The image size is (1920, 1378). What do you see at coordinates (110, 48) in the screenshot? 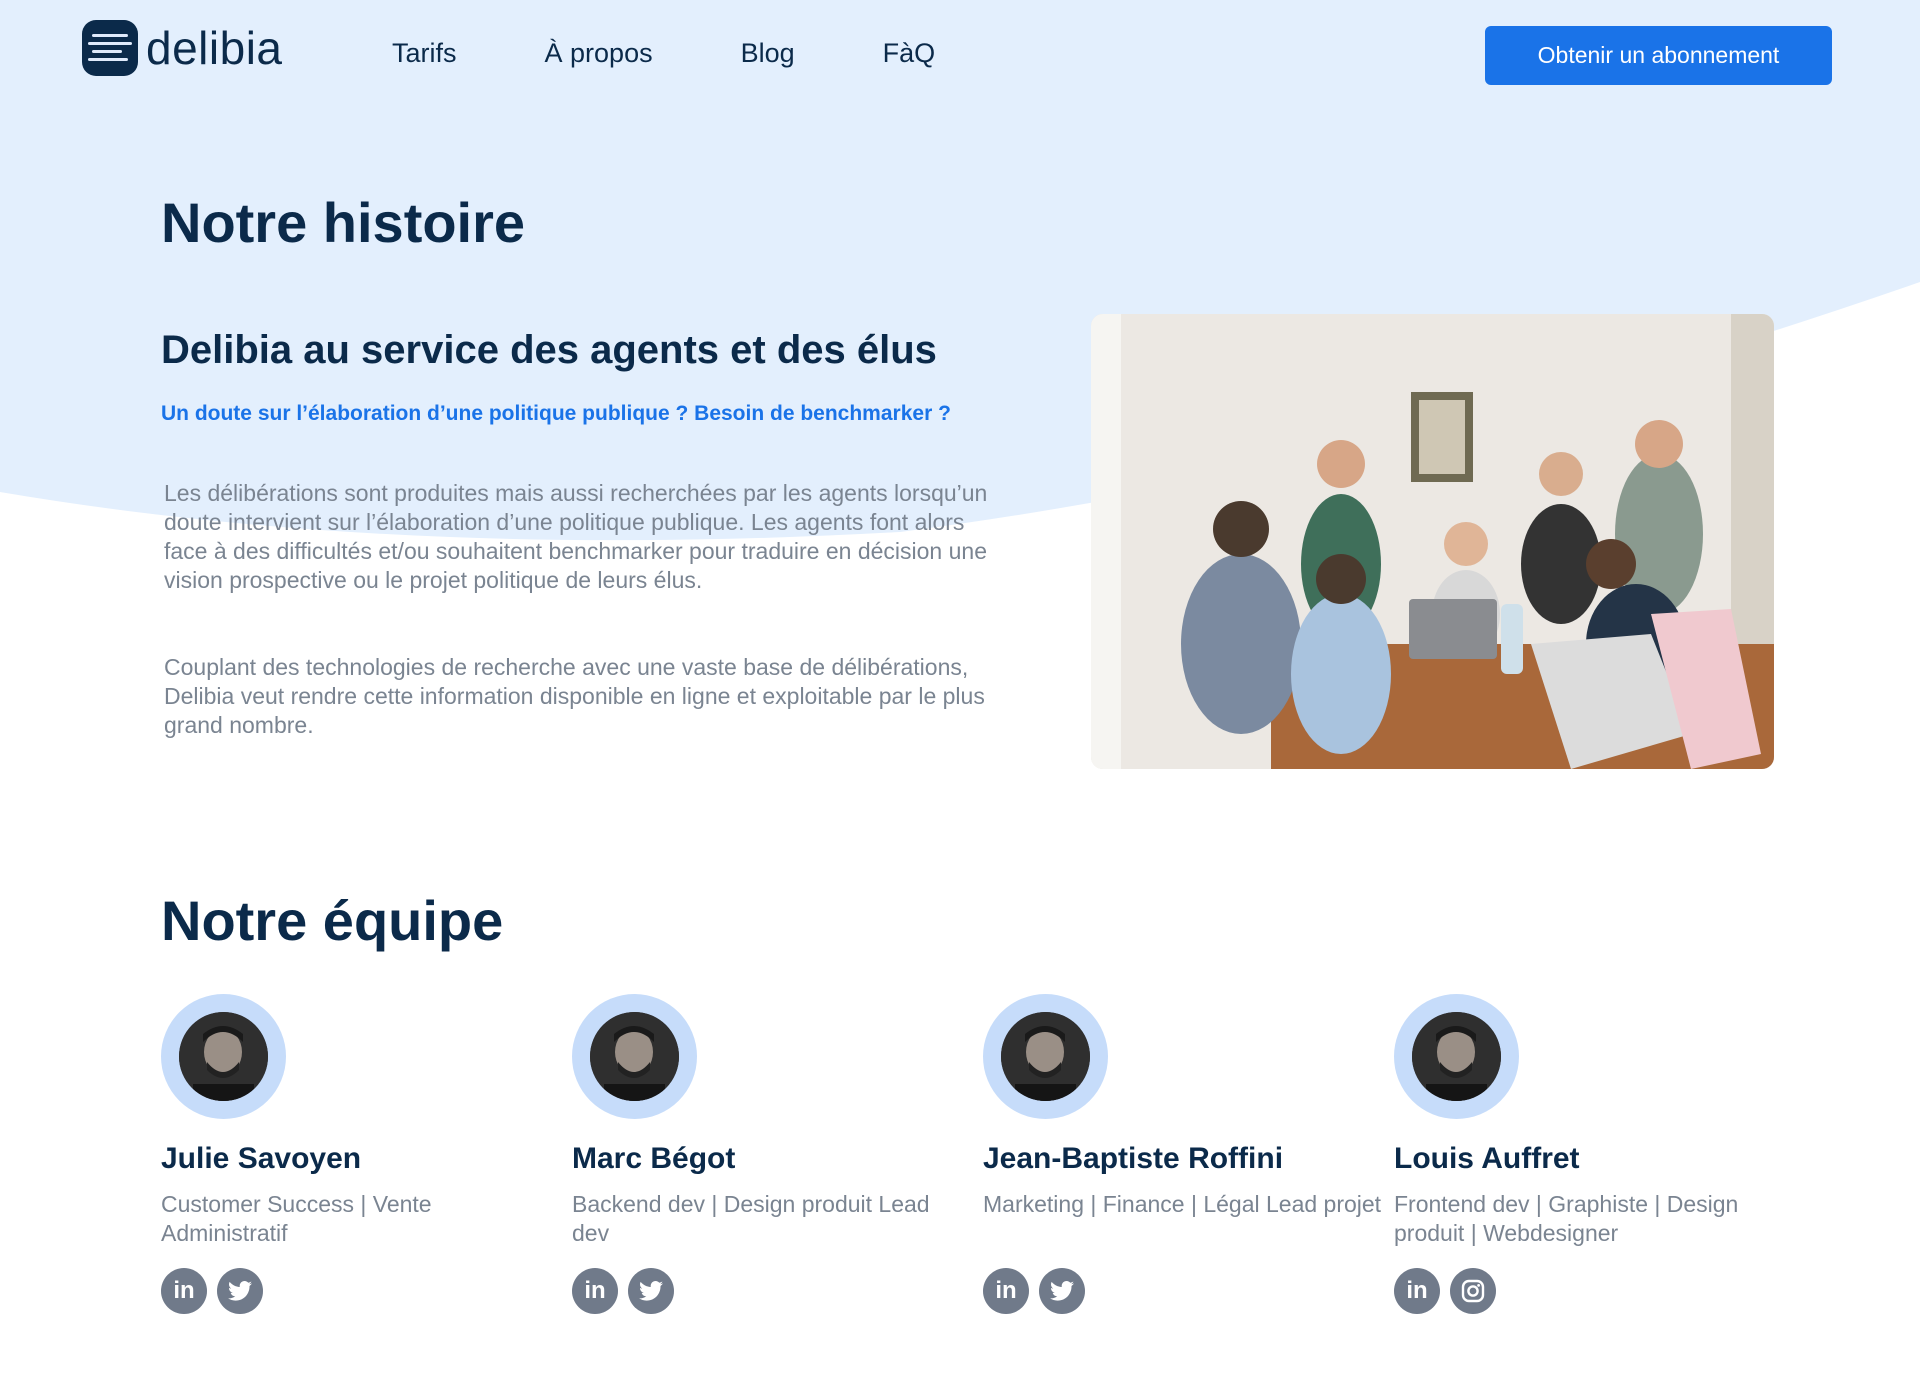
I see `logo-mark-icon` at bounding box center [110, 48].